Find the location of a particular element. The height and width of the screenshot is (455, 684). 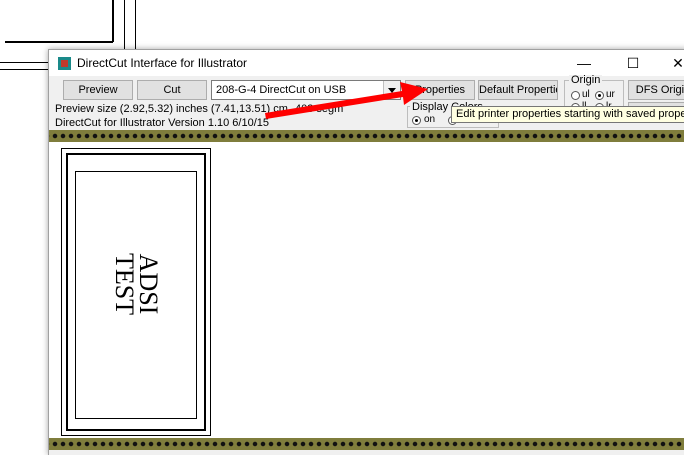

cut-button: Cut is located at coordinates (172, 90).